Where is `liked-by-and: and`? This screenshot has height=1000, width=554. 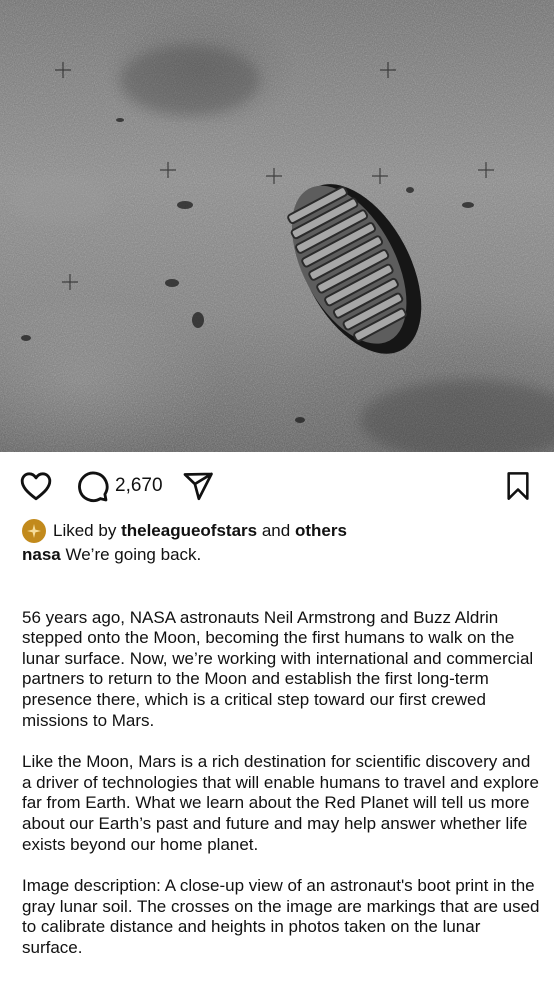 liked-by-and: and is located at coordinates (276, 530).